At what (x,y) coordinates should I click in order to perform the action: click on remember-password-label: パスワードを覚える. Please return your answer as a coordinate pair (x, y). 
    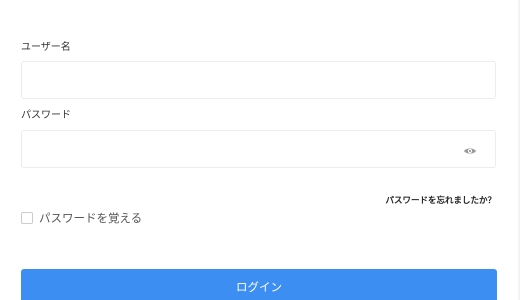
    Looking at the image, I should click on (91, 218).